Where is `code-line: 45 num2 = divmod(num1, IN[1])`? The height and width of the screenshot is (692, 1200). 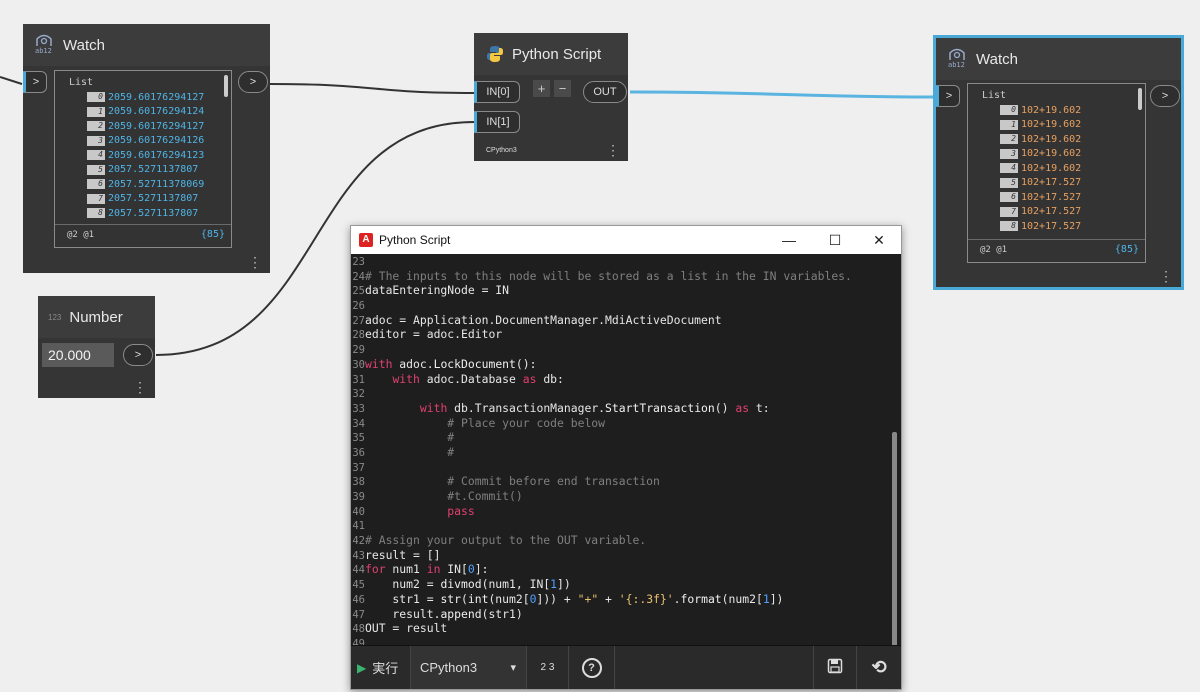
code-line: 45 num2 = divmod(num1, IN[1]) is located at coordinates (626, 584).